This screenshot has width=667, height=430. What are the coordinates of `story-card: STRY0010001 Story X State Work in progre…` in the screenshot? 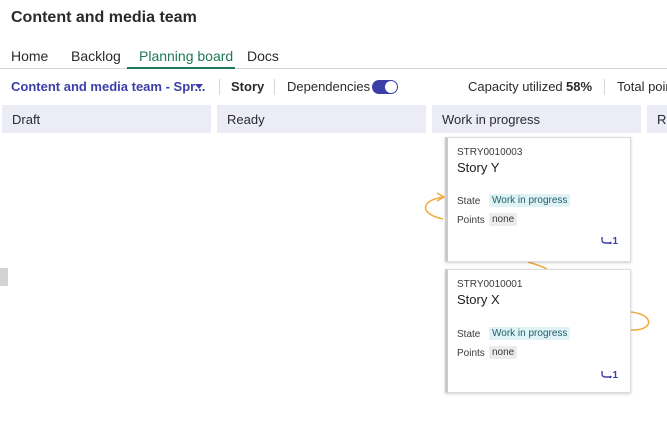 It's located at (538, 331).